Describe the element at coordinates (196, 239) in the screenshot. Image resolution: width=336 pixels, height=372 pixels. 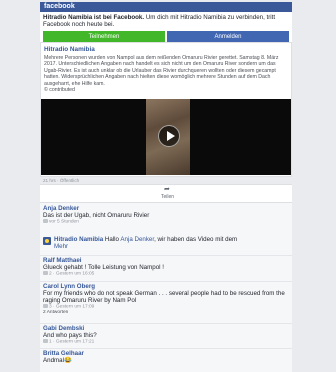
I see `reply-text: , wir haben das Video mit dem` at that location.